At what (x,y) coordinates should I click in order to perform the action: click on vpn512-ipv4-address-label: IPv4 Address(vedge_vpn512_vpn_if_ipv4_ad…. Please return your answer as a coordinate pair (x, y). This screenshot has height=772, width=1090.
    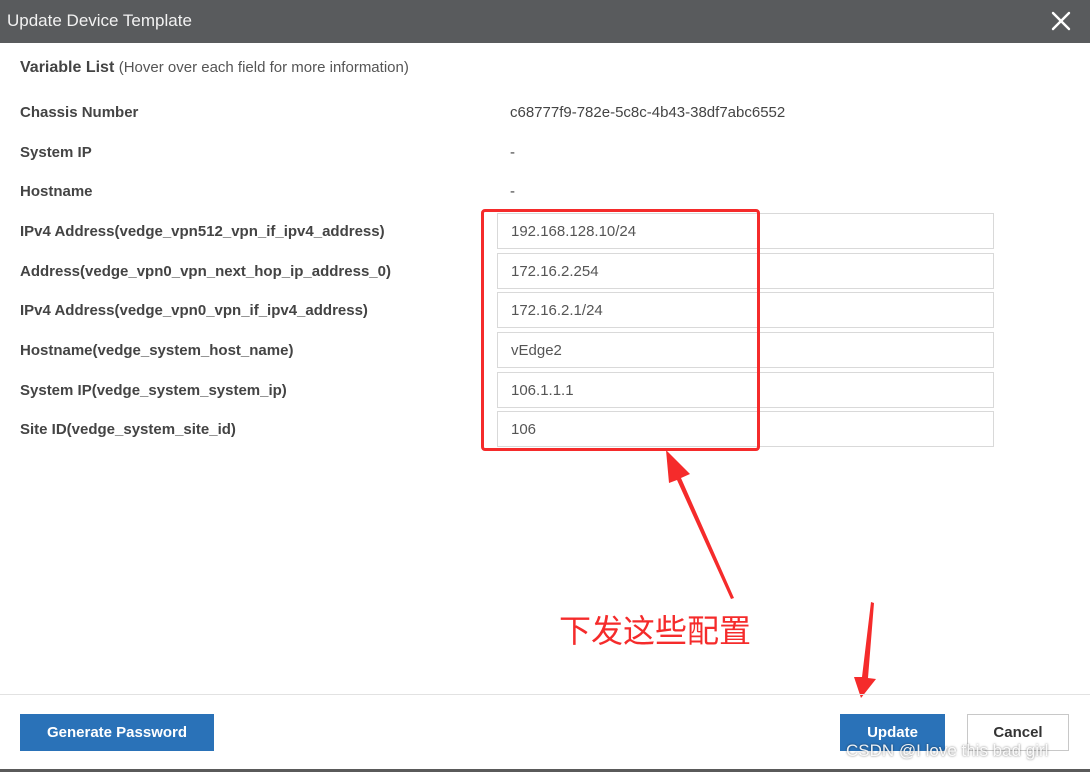
    Looking at the image, I should click on (202, 231).